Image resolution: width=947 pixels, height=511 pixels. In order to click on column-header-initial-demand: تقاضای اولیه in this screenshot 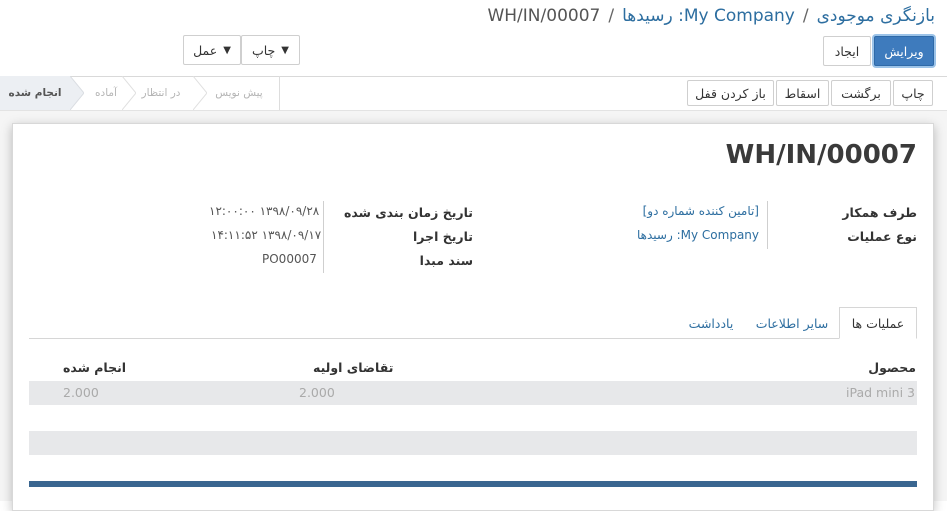, I will do `click(353, 367)`.